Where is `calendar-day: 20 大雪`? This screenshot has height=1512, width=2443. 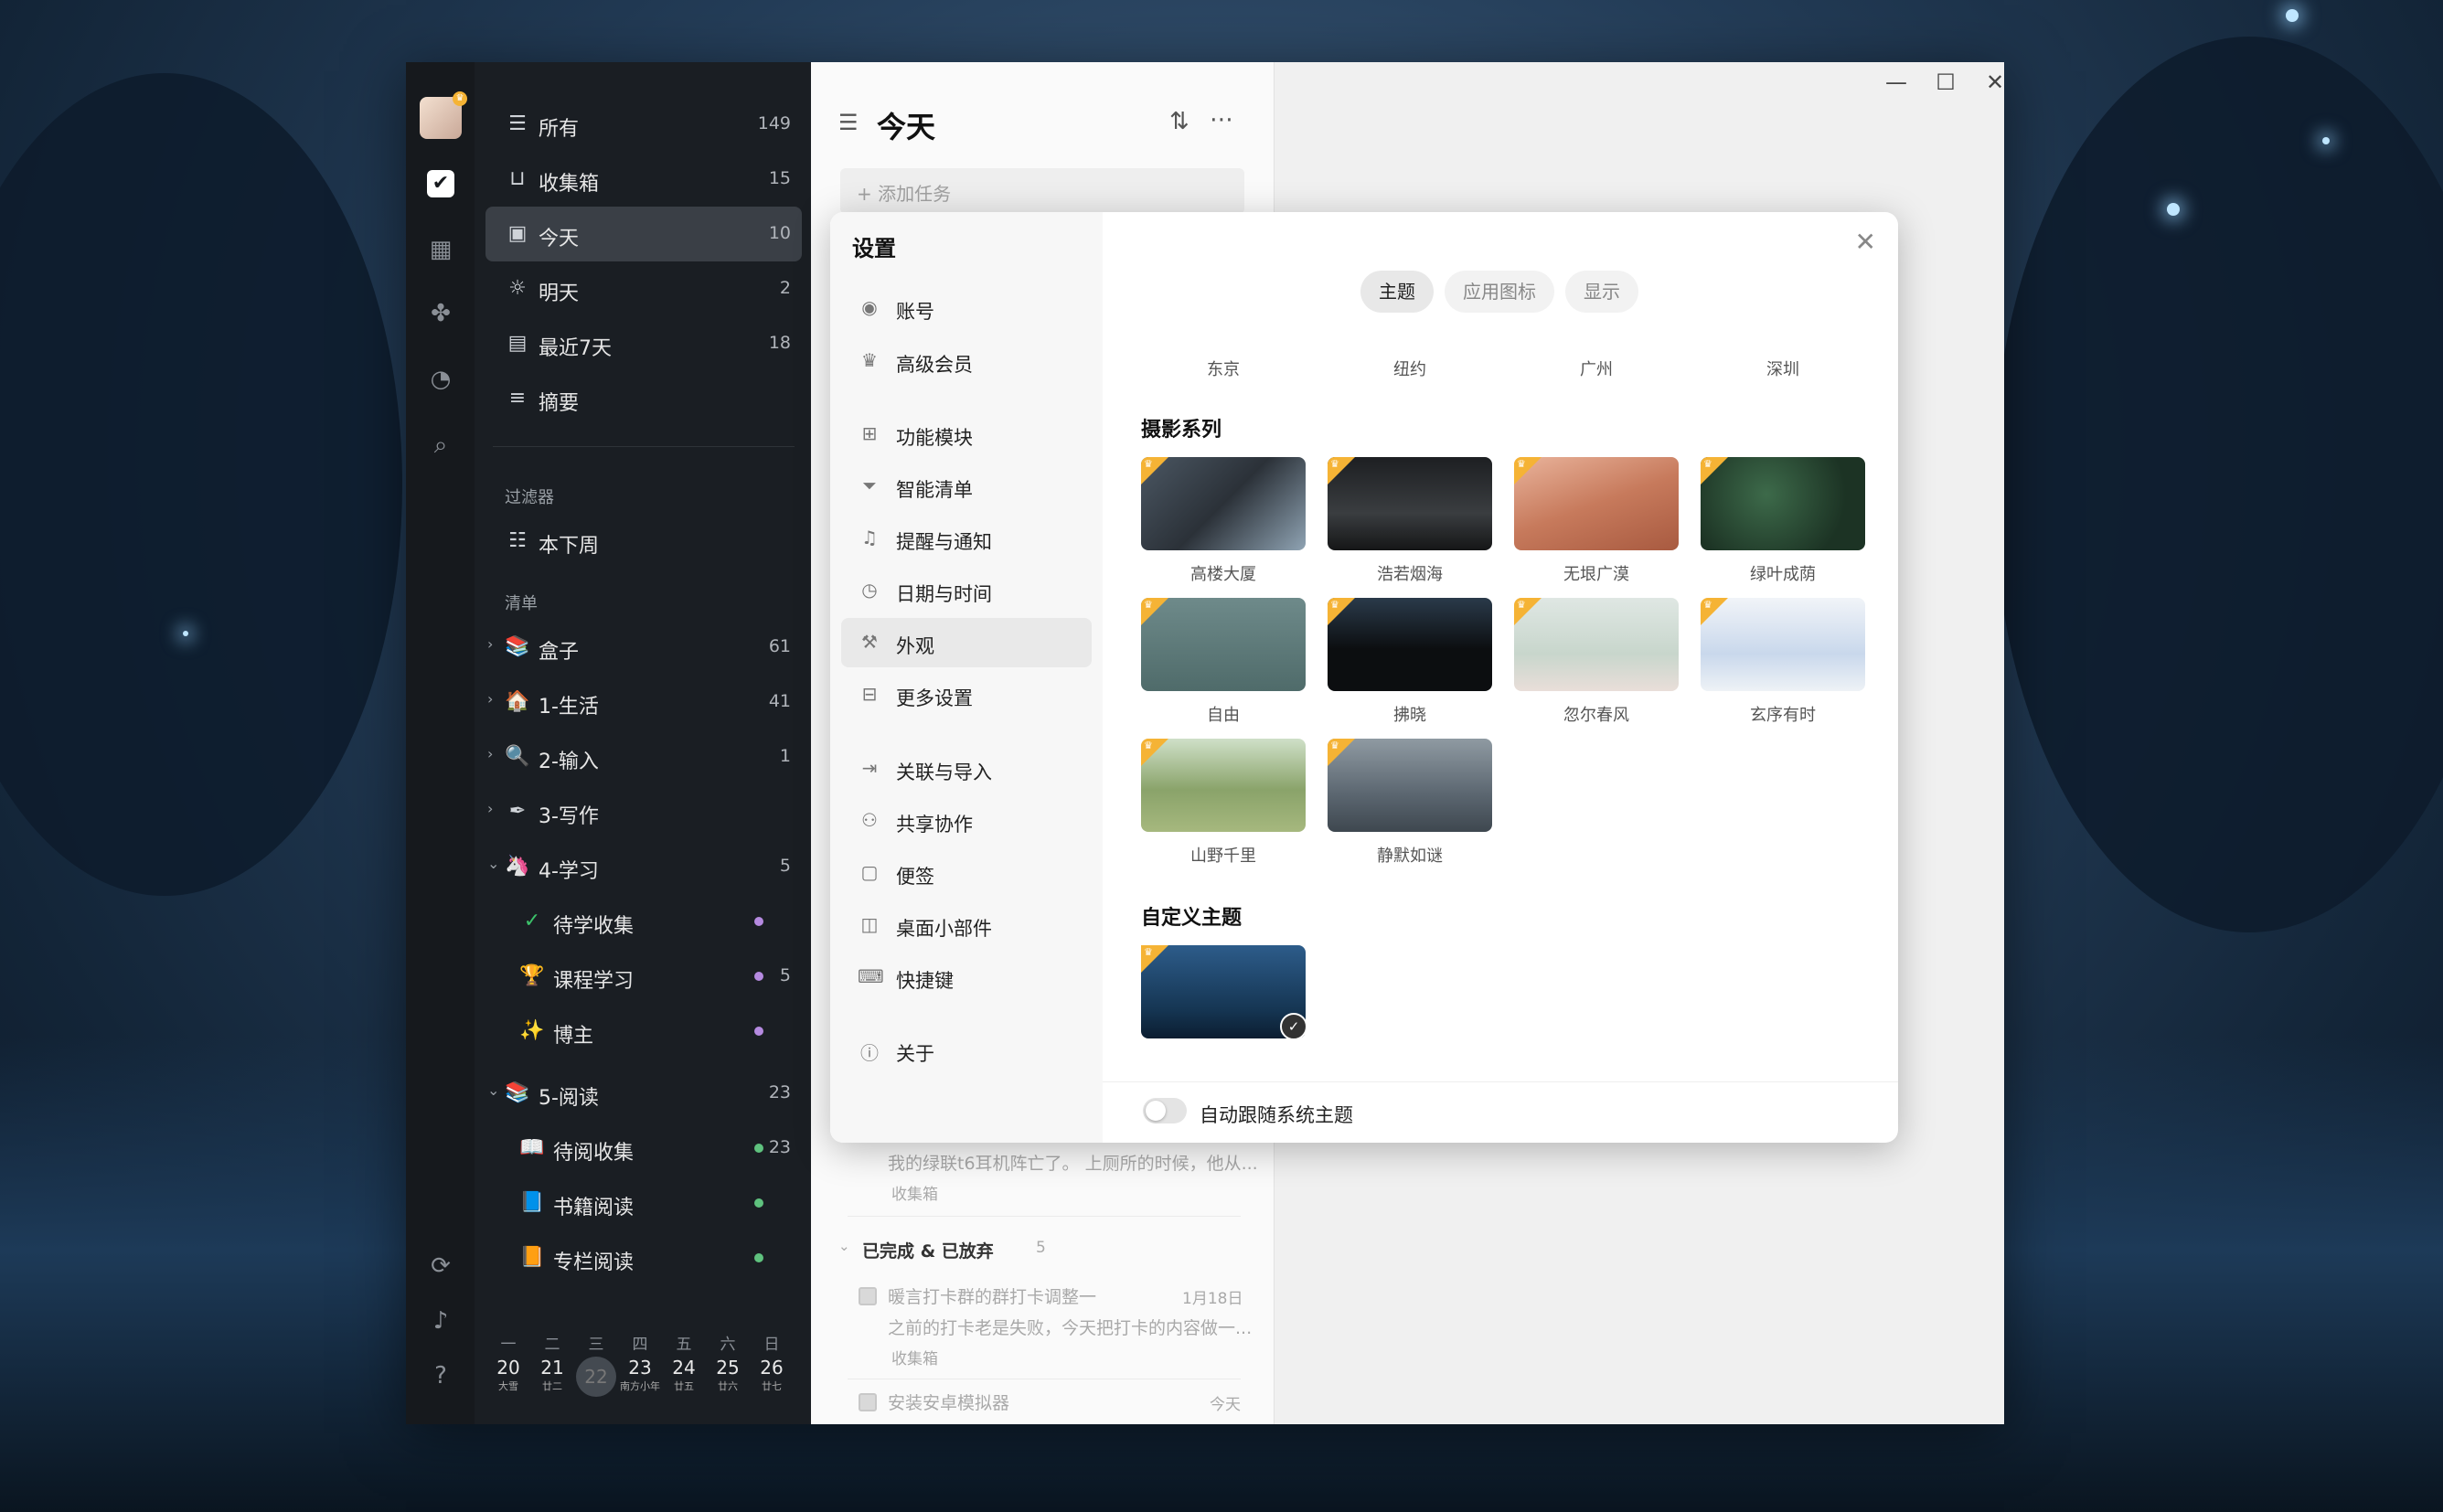 calendar-day: 20 大雪 is located at coordinates (508, 1375).